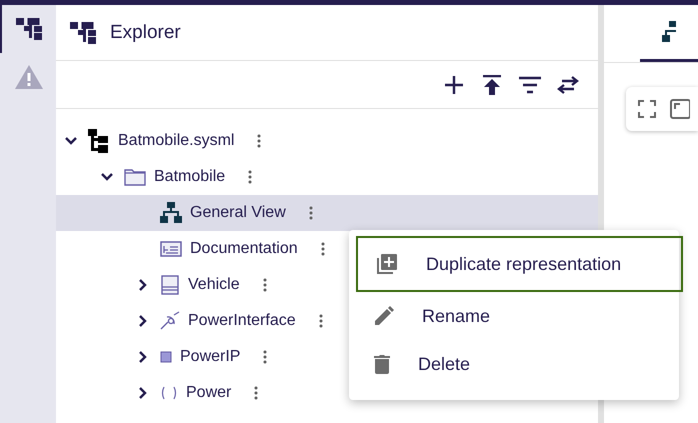  What do you see at coordinates (680, 109) in the screenshot?
I see `frame-icon` at bounding box center [680, 109].